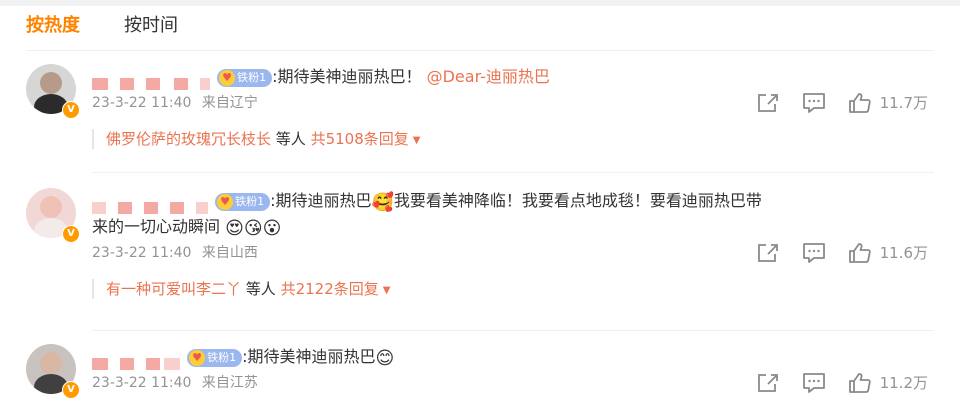 This screenshot has width=960, height=420. I want to click on reply-summary-row: 佛罗伦萨的玫瑰冗长枝长 等人 共5108条回复 ▼, so click(524, 140).